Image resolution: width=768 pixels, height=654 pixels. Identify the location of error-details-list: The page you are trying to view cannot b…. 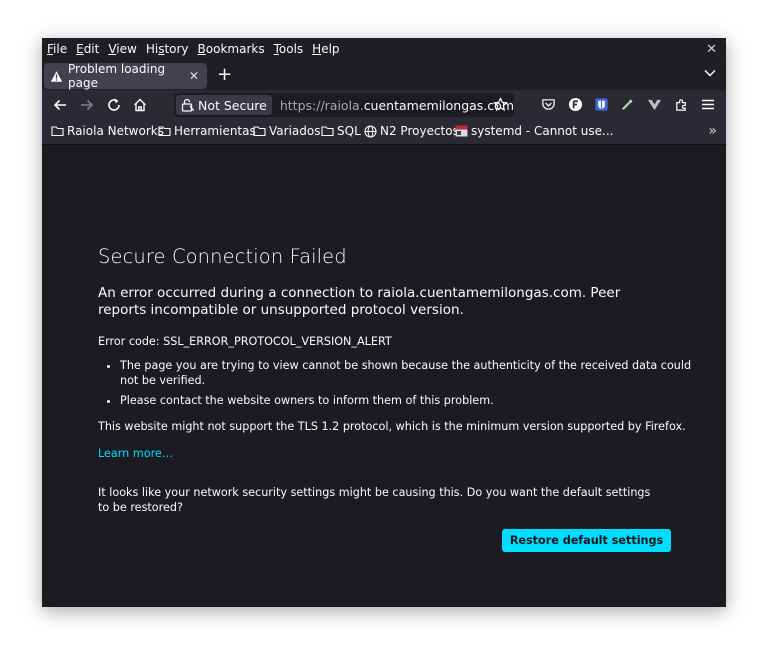
(399, 385).